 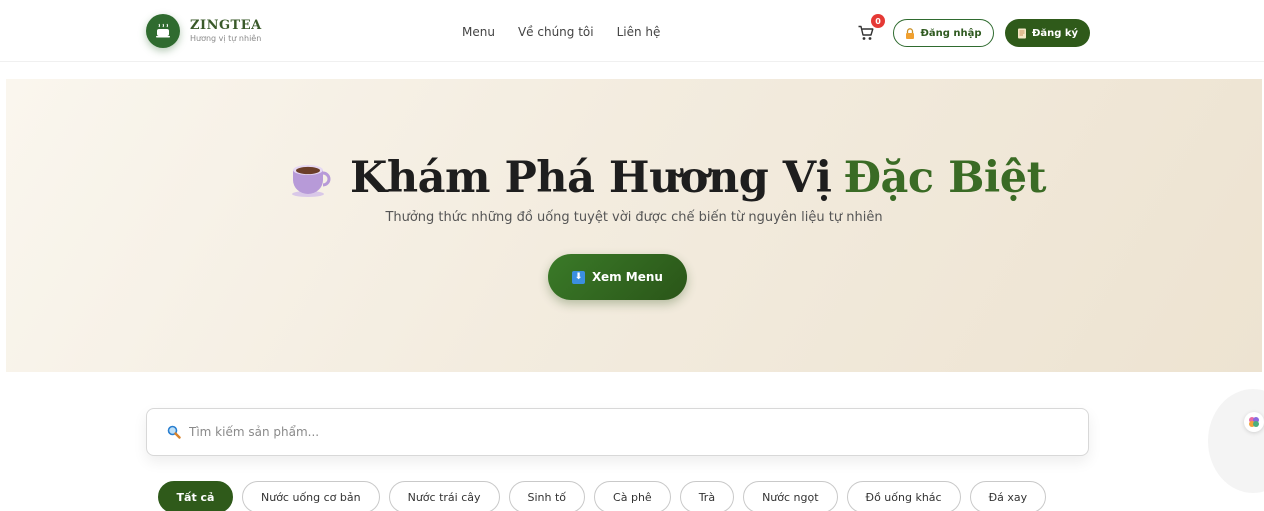 I want to click on brand-tagline: Hương vị tự nhiên, so click(x=226, y=38).